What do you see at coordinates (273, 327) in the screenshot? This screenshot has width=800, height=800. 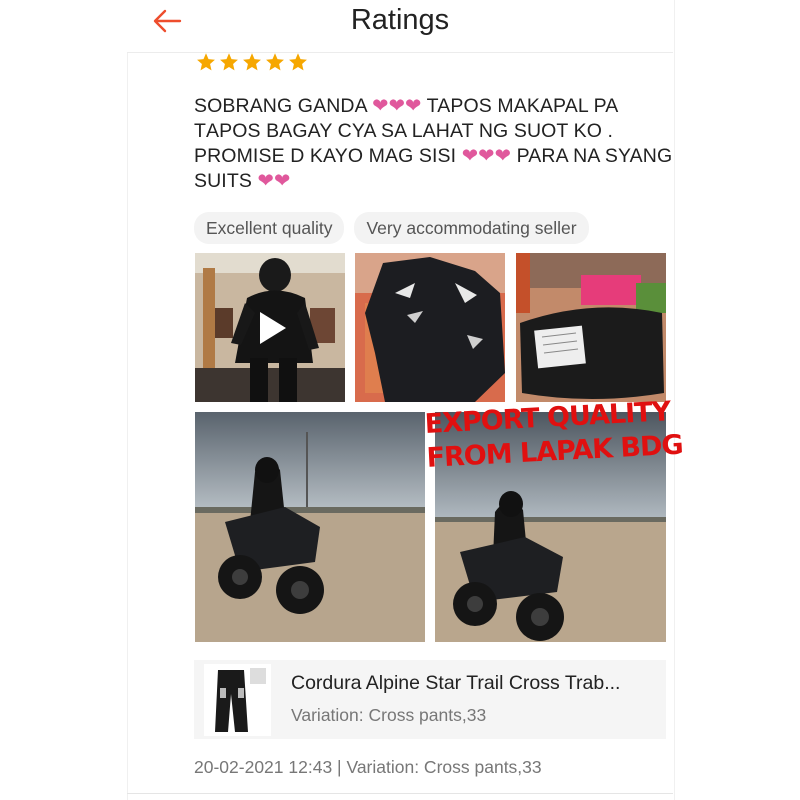 I see `play-icon` at bounding box center [273, 327].